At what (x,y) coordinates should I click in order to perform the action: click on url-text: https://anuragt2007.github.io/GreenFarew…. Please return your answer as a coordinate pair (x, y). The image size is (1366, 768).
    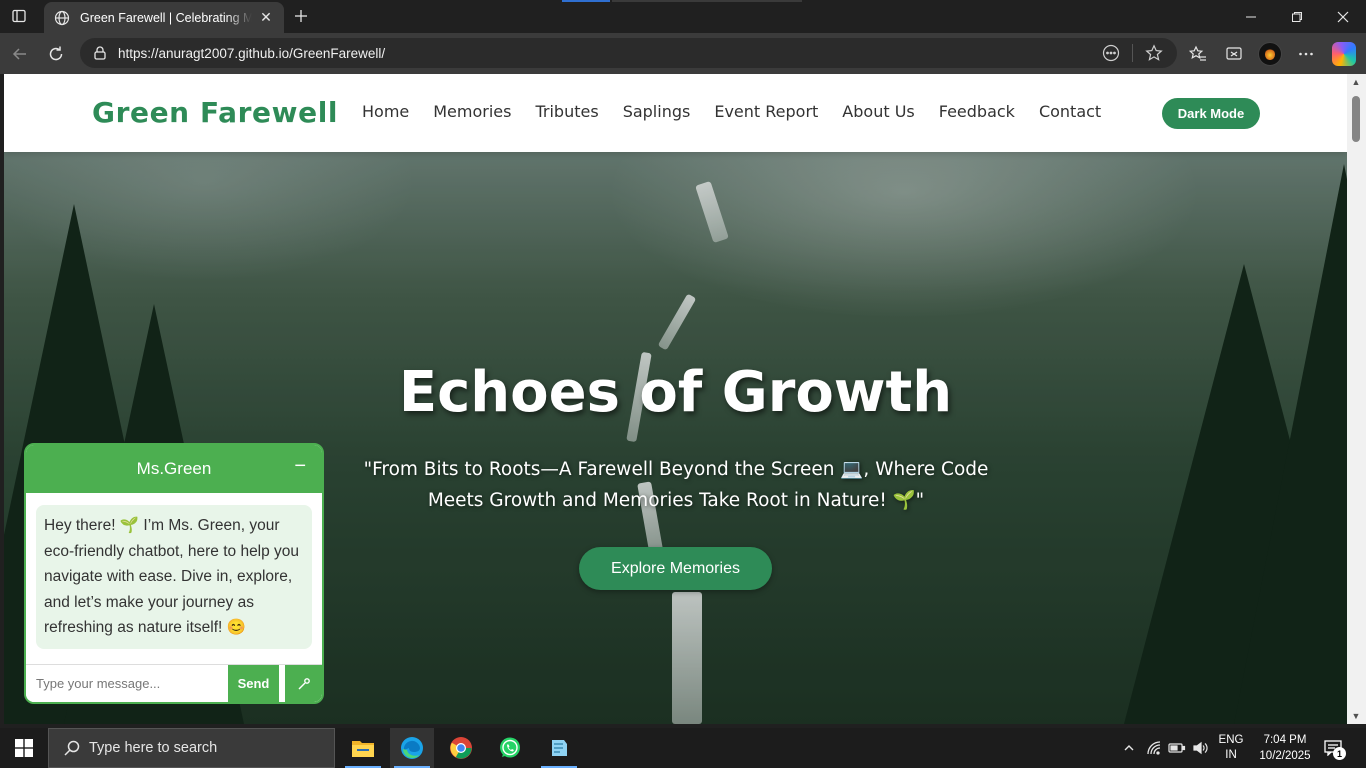
    Looking at the image, I should click on (604, 53).